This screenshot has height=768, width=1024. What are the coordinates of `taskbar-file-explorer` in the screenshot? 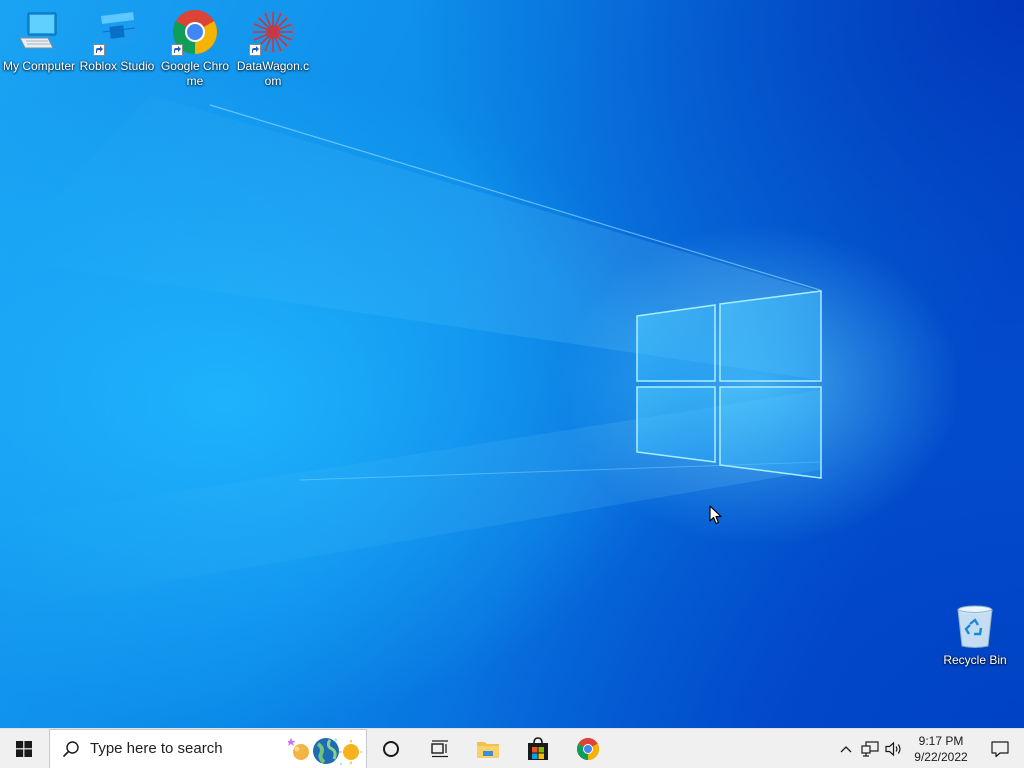 It's located at (488, 748).